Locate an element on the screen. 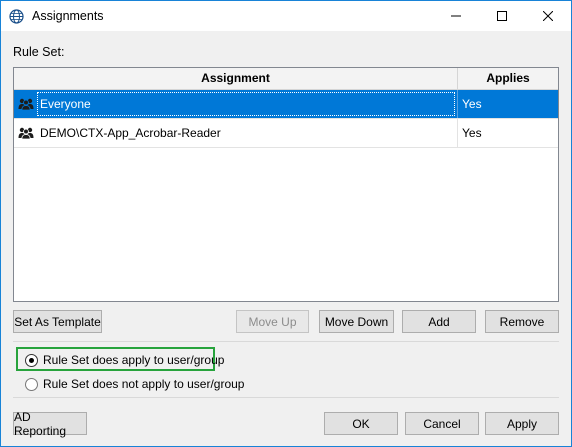 The image size is (572, 447). radio-button-unchecked is located at coordinates (31, 384).